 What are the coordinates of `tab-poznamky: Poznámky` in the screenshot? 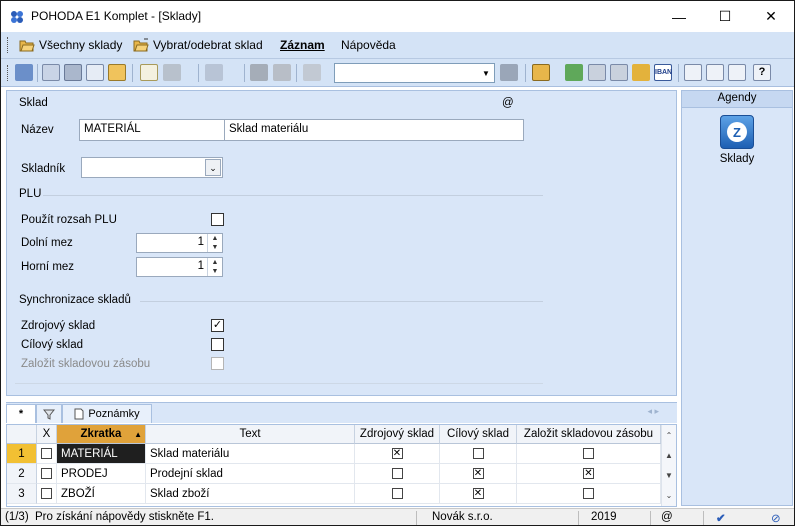 It's located at (107, 413).